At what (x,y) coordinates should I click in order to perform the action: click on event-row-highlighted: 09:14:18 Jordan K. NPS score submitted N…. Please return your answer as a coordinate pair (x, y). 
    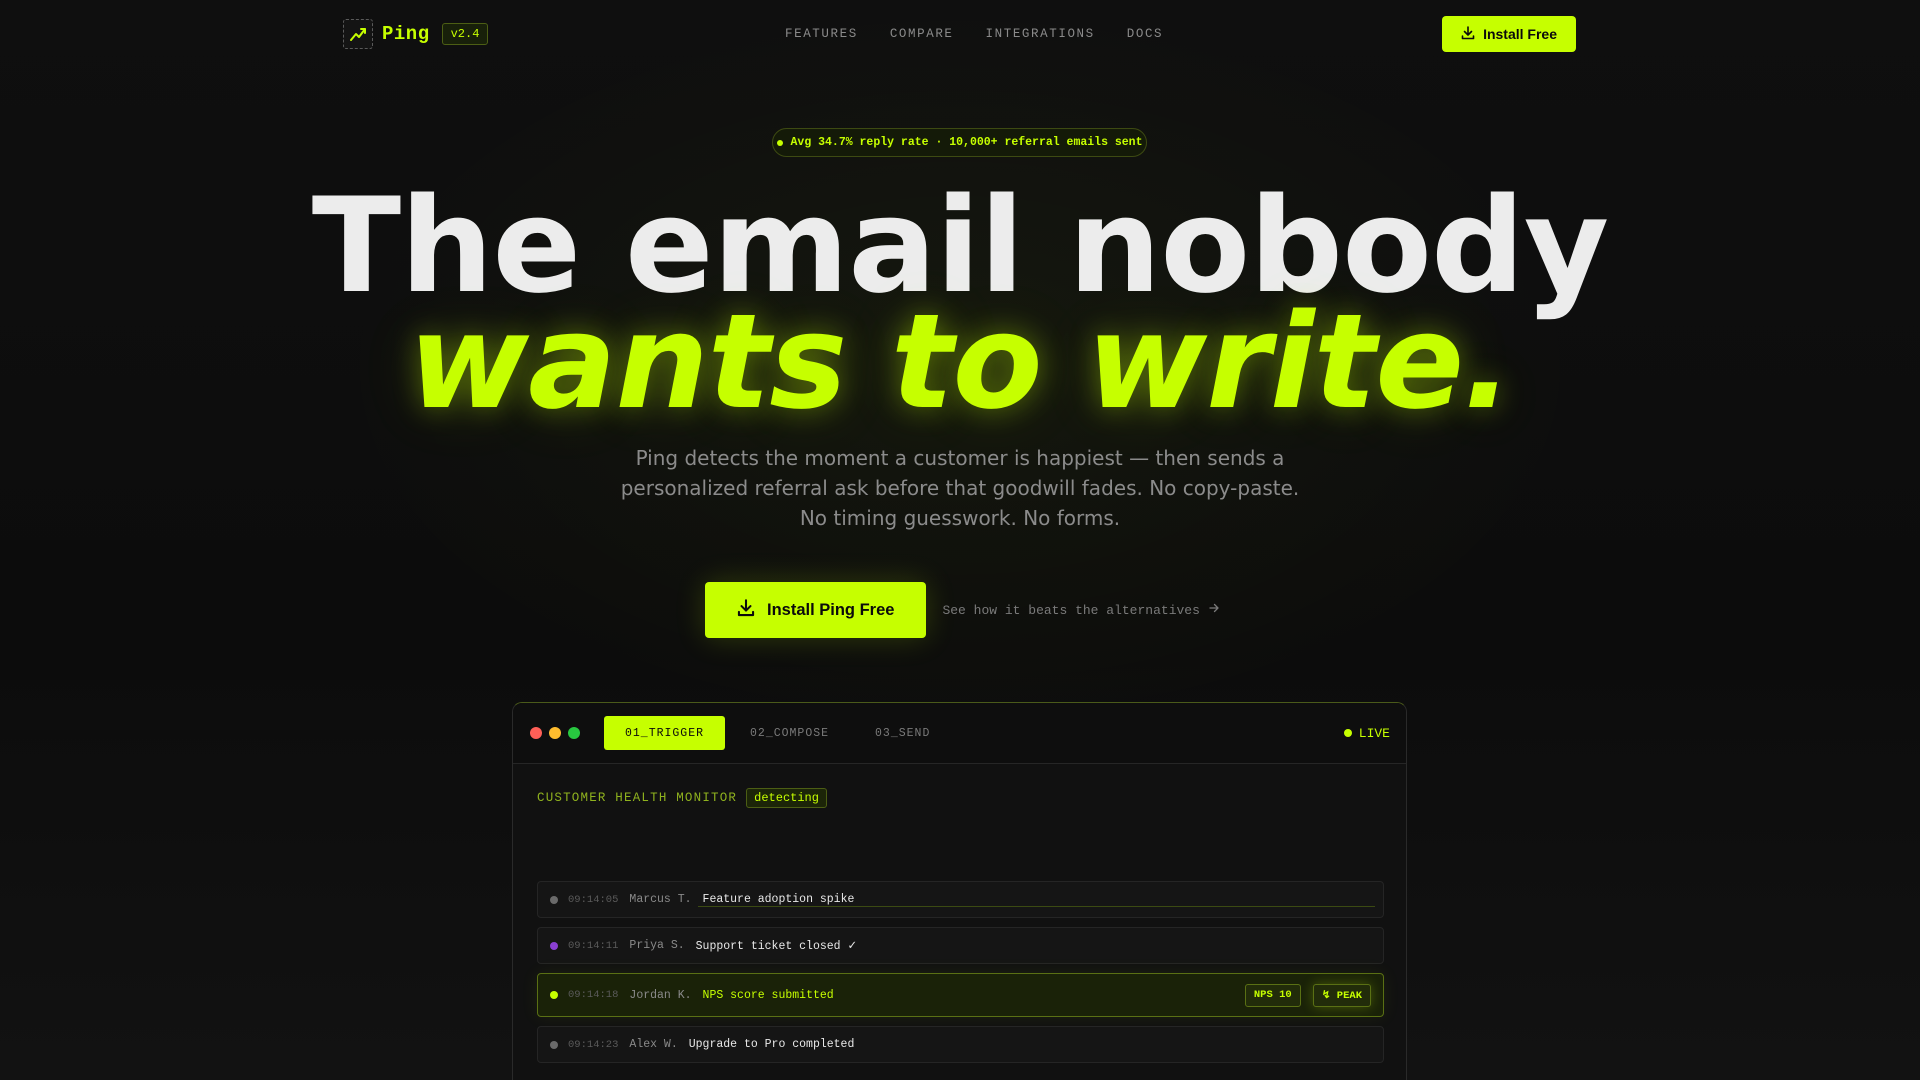
    Looking at the image, I should click on (960, 995).